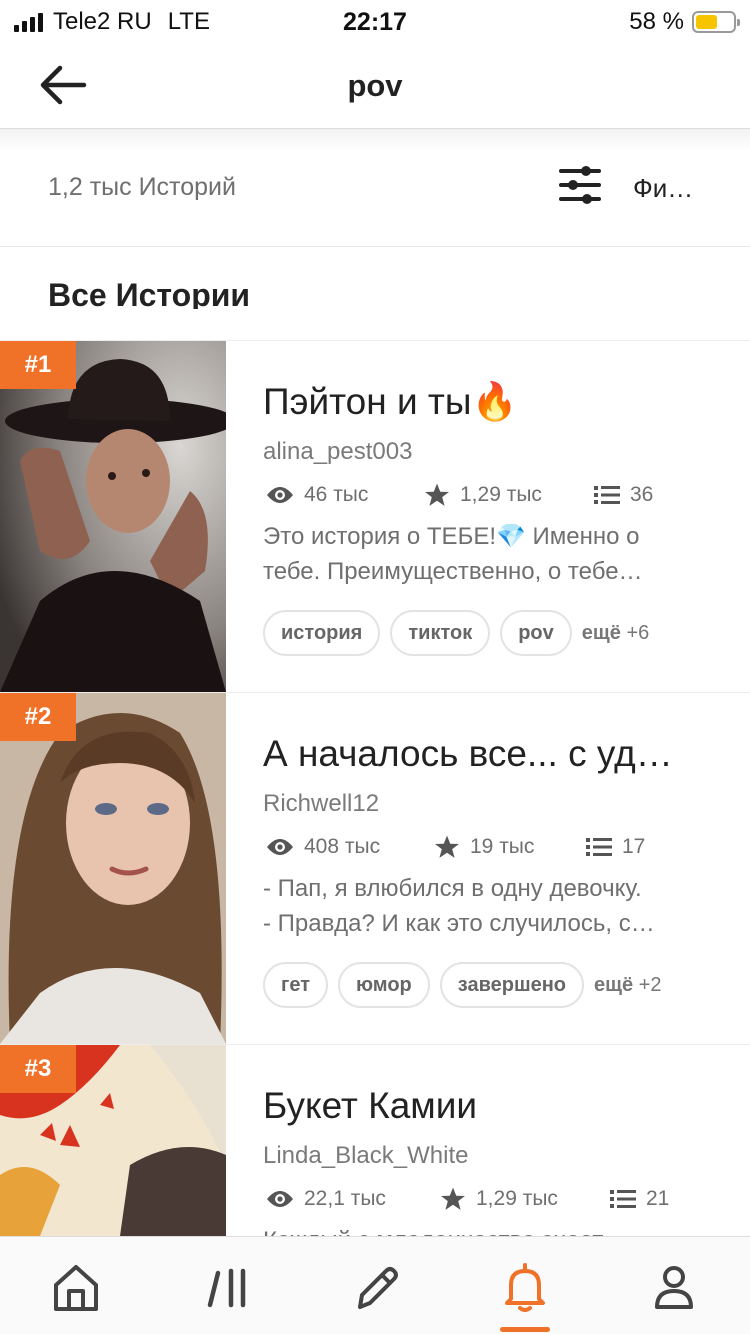  Describe the element at coordinates (658, 1198) in the screenshot. I see `parts-count: 21` at that location.